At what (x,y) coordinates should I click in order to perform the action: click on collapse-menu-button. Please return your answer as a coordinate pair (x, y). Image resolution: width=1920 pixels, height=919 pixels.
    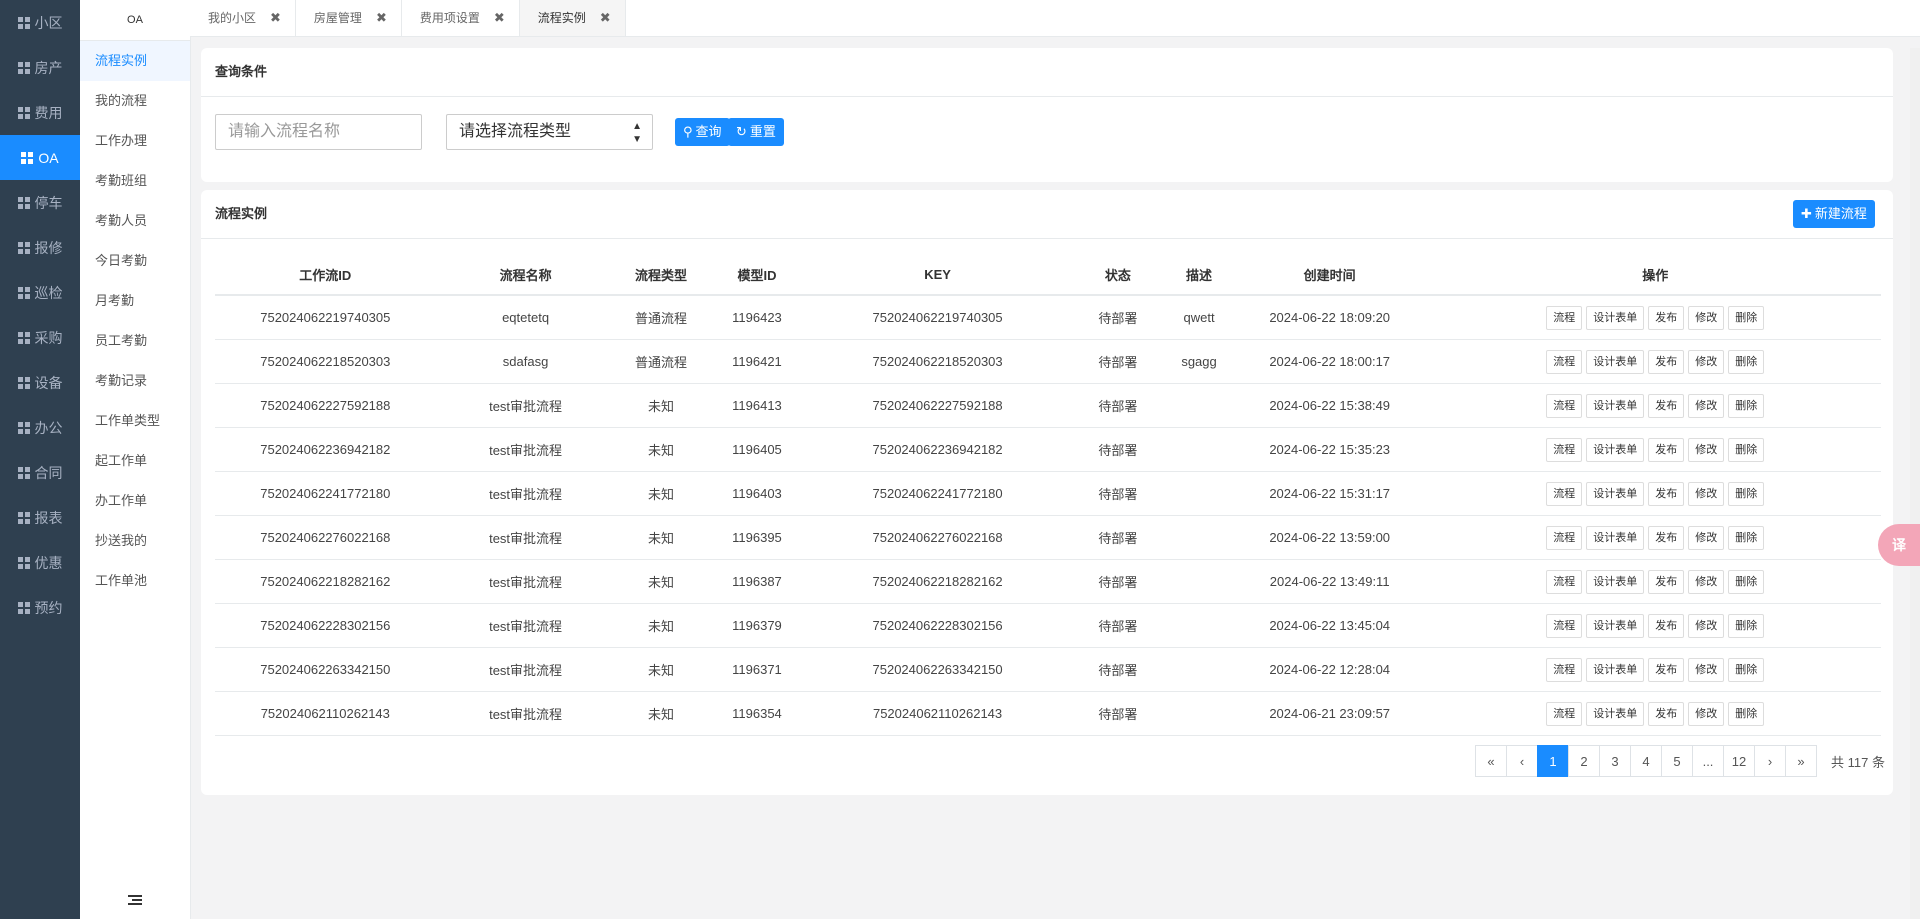
    Looking at the image, I should click on (135, 901).